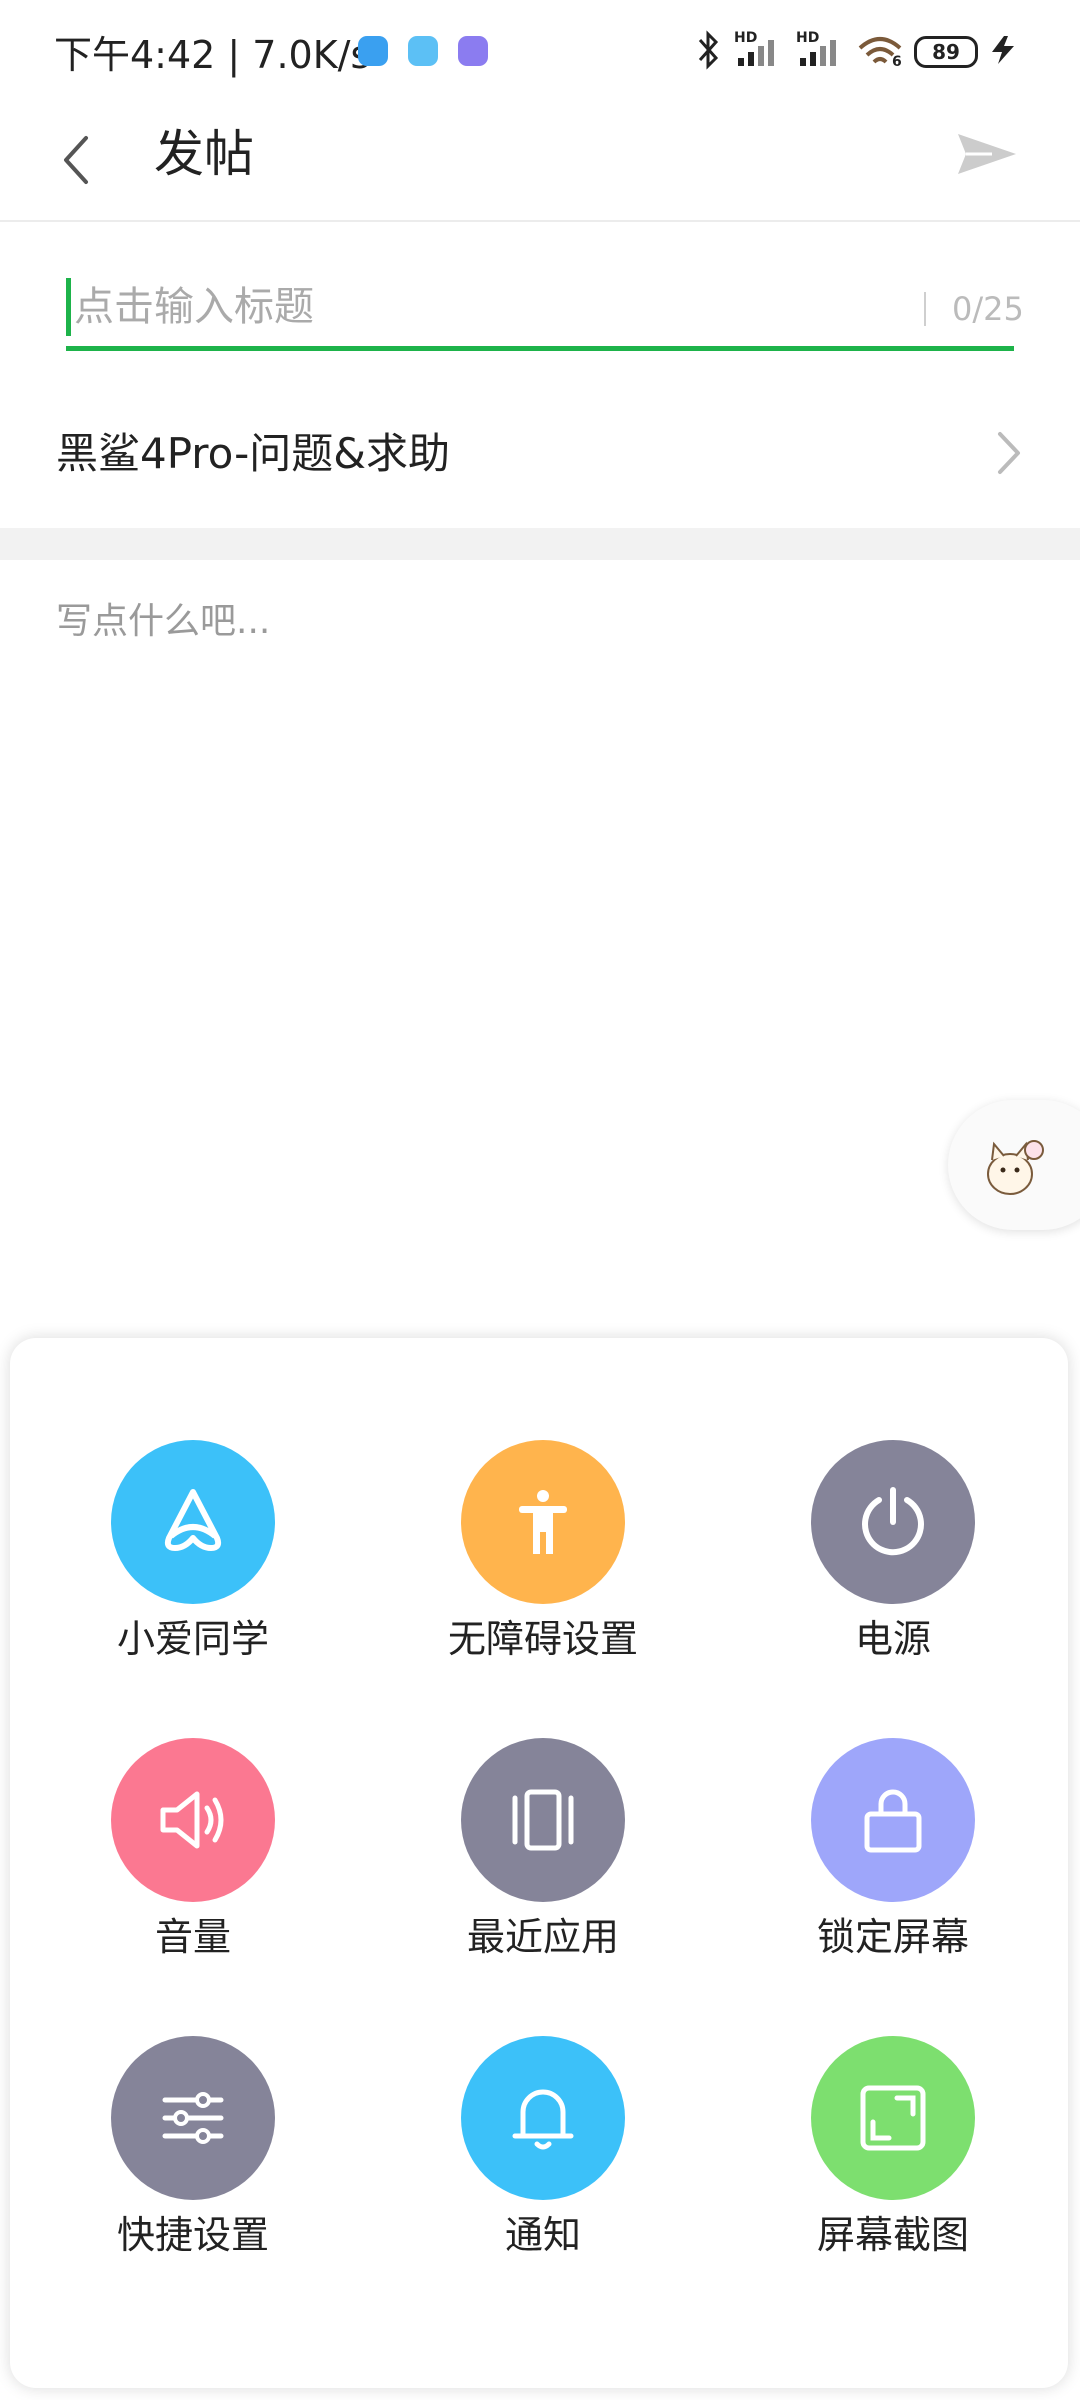  Describe the element at coordinates (542, 1639) in the screenshot. I see `tile-label: 无障碍设置` at that location.